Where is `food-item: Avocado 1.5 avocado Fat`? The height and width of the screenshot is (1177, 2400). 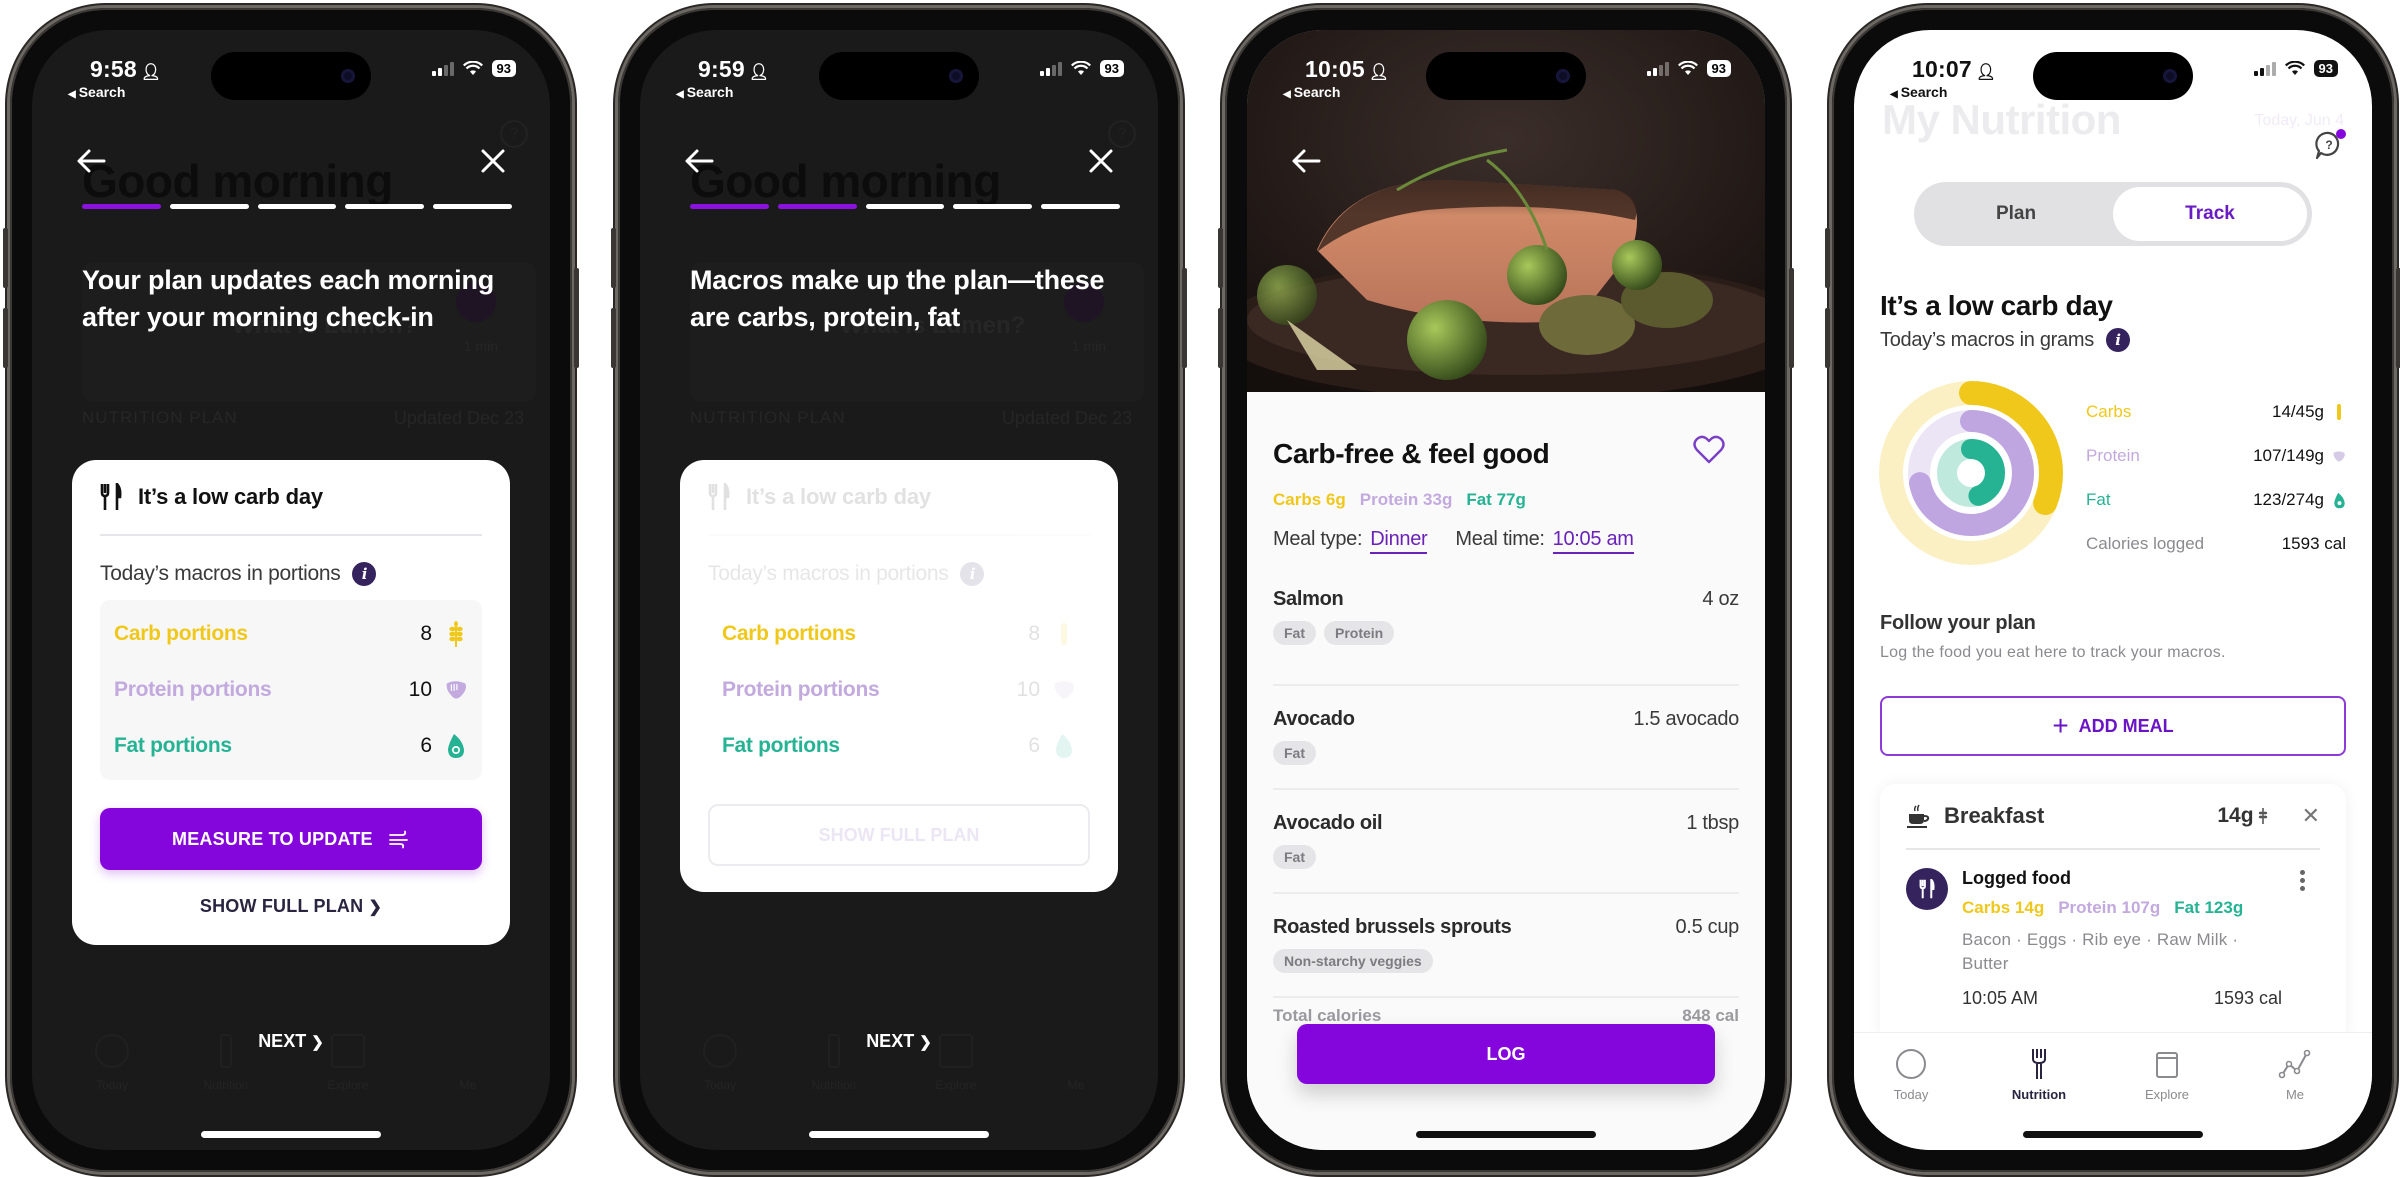
food-item: Avocado 1.5 avocado Fat is located at coordinates (1506, 738).